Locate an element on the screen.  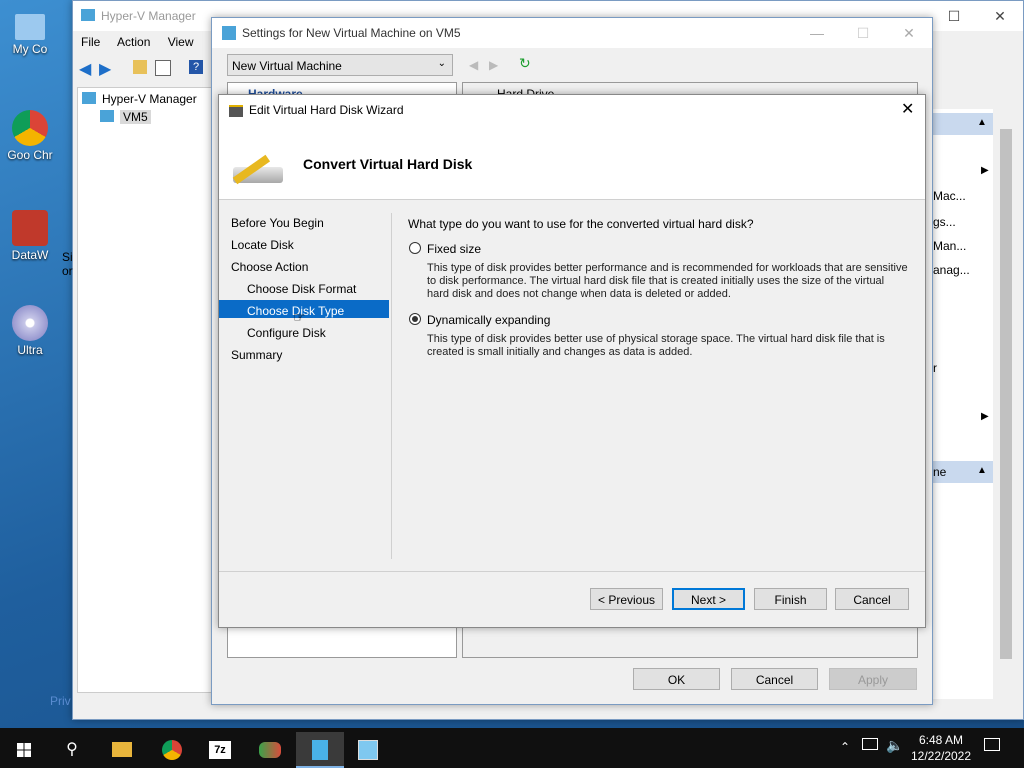
ok-button: OK is located at coordinates (676, 679).